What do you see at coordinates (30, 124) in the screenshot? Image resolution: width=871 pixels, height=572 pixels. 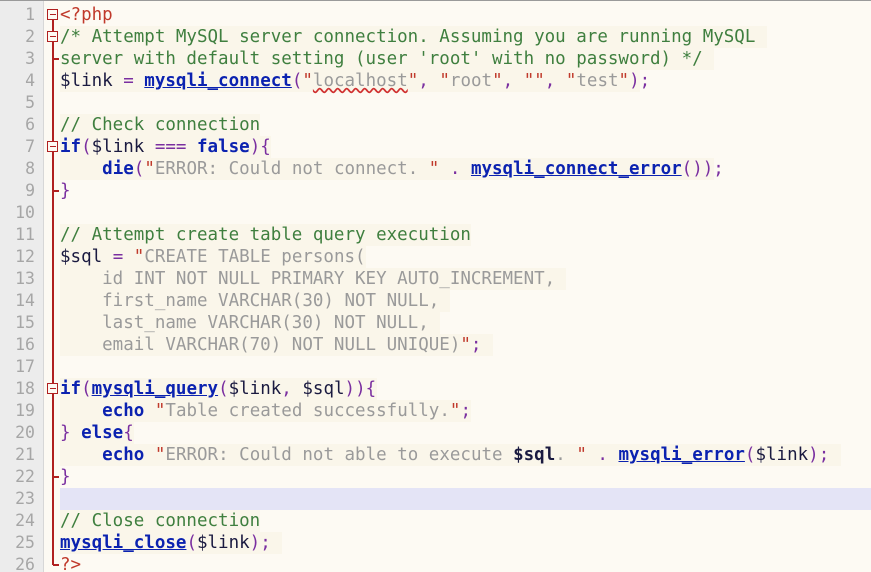 I see `line-number: 6` at bounding box center [30, 124].